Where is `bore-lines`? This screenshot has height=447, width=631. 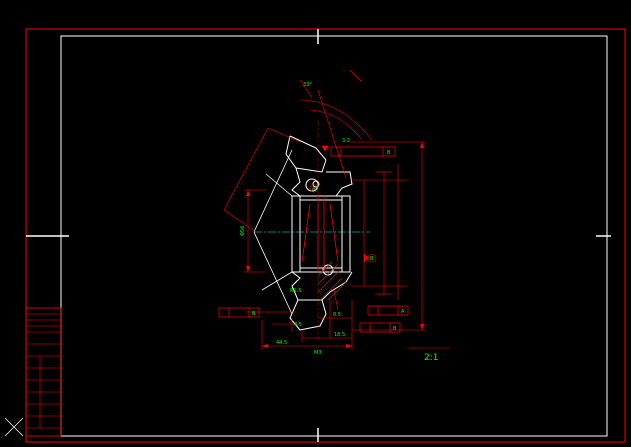 bore-lines is located at coordinates (320, 234).